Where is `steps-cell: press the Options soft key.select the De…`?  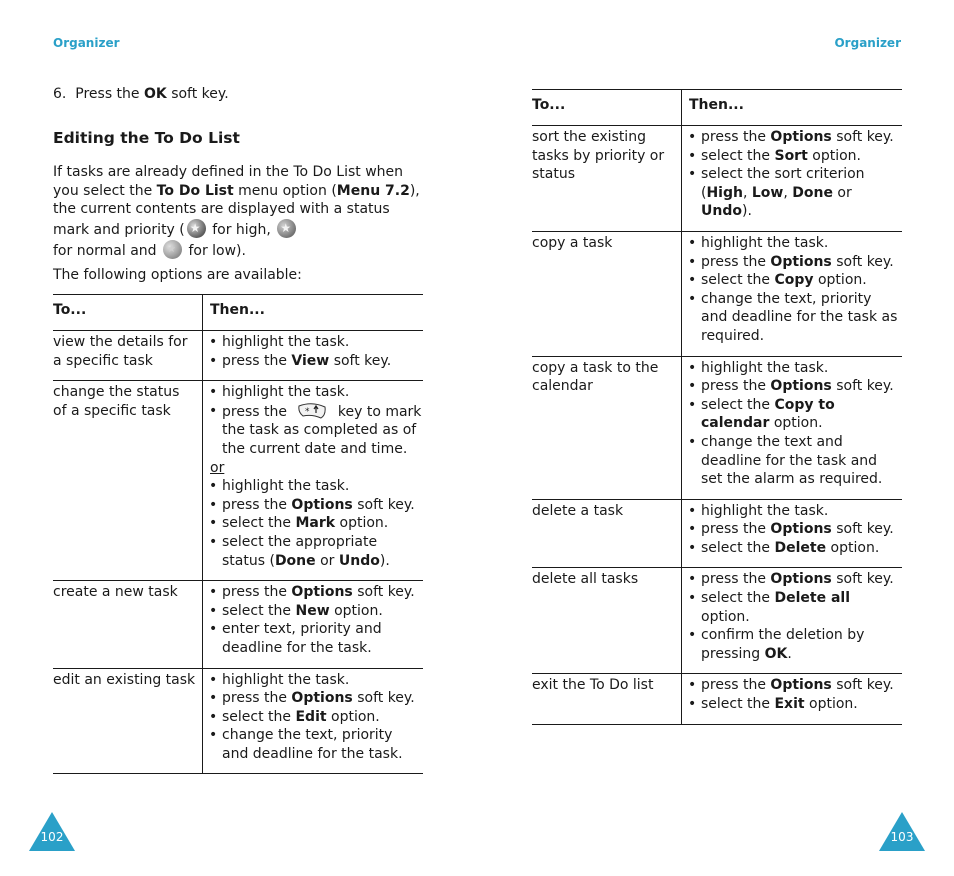 steps-cell: press the Options soft key.select the De… is located at coordinates (791, 620).